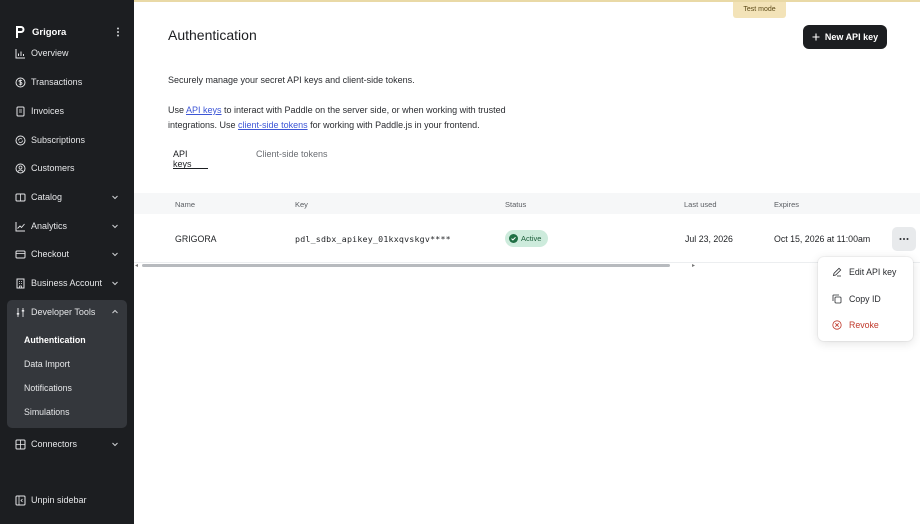 The height and width of the screenshot is (524, 920). I want to click on sidebar-item-label: Overview, so click(50, 53).